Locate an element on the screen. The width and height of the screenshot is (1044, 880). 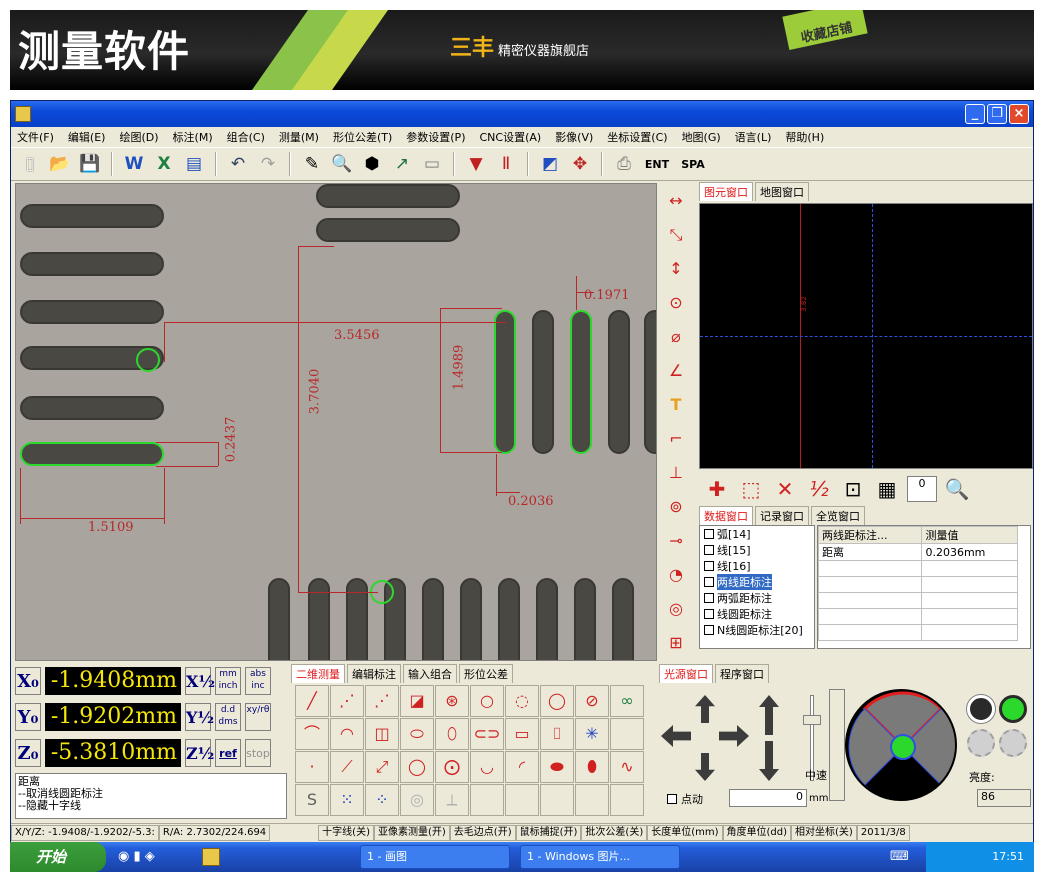
z-up-icon is located at coordinates (769, 715).